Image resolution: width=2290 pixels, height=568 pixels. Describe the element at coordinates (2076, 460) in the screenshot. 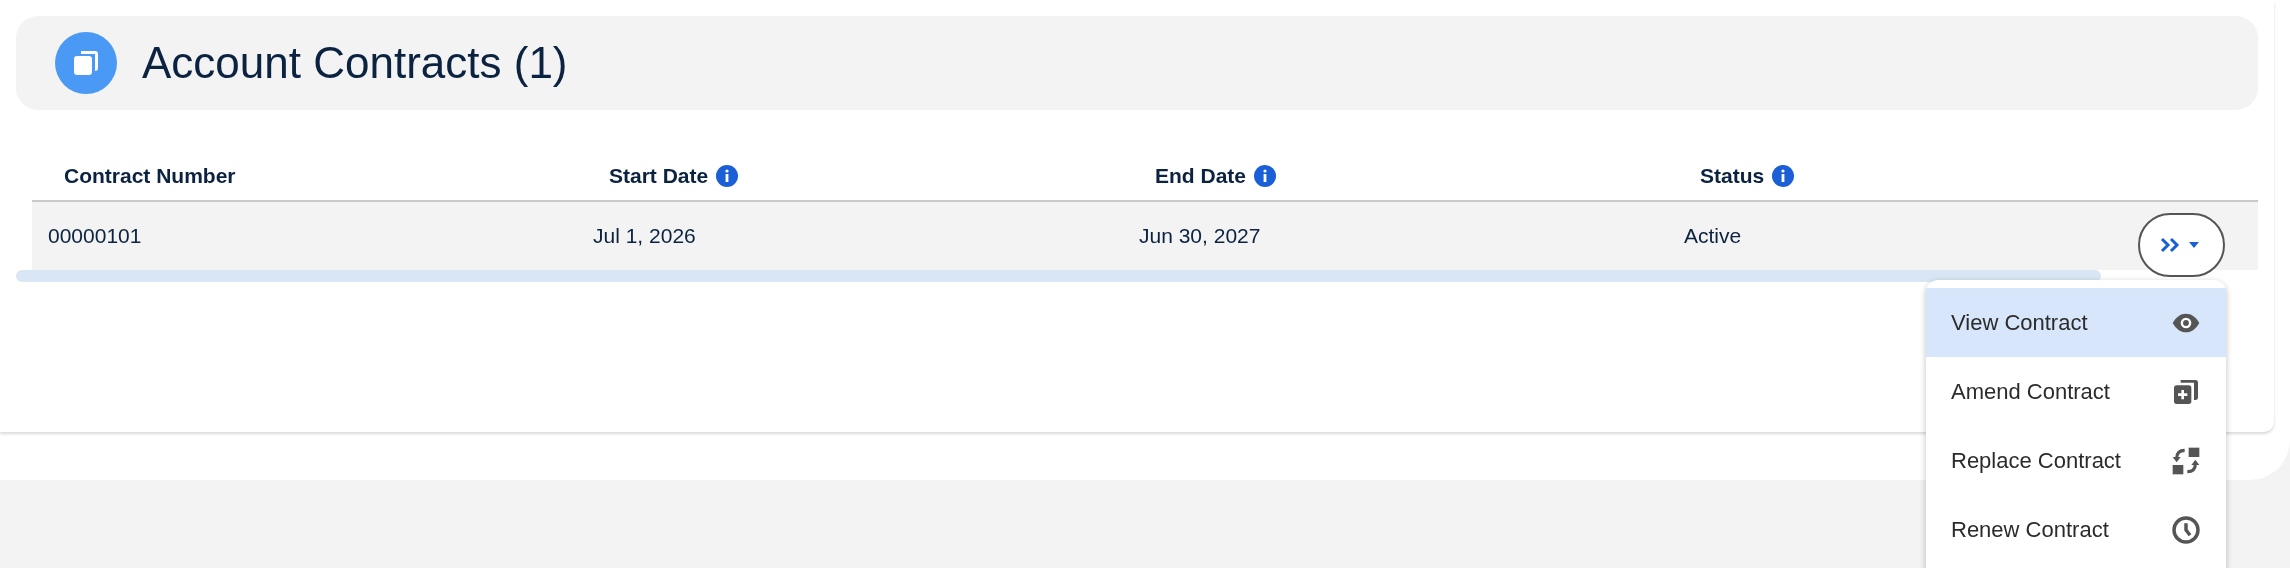

I see `menu-item: Replace Contract` at that location.